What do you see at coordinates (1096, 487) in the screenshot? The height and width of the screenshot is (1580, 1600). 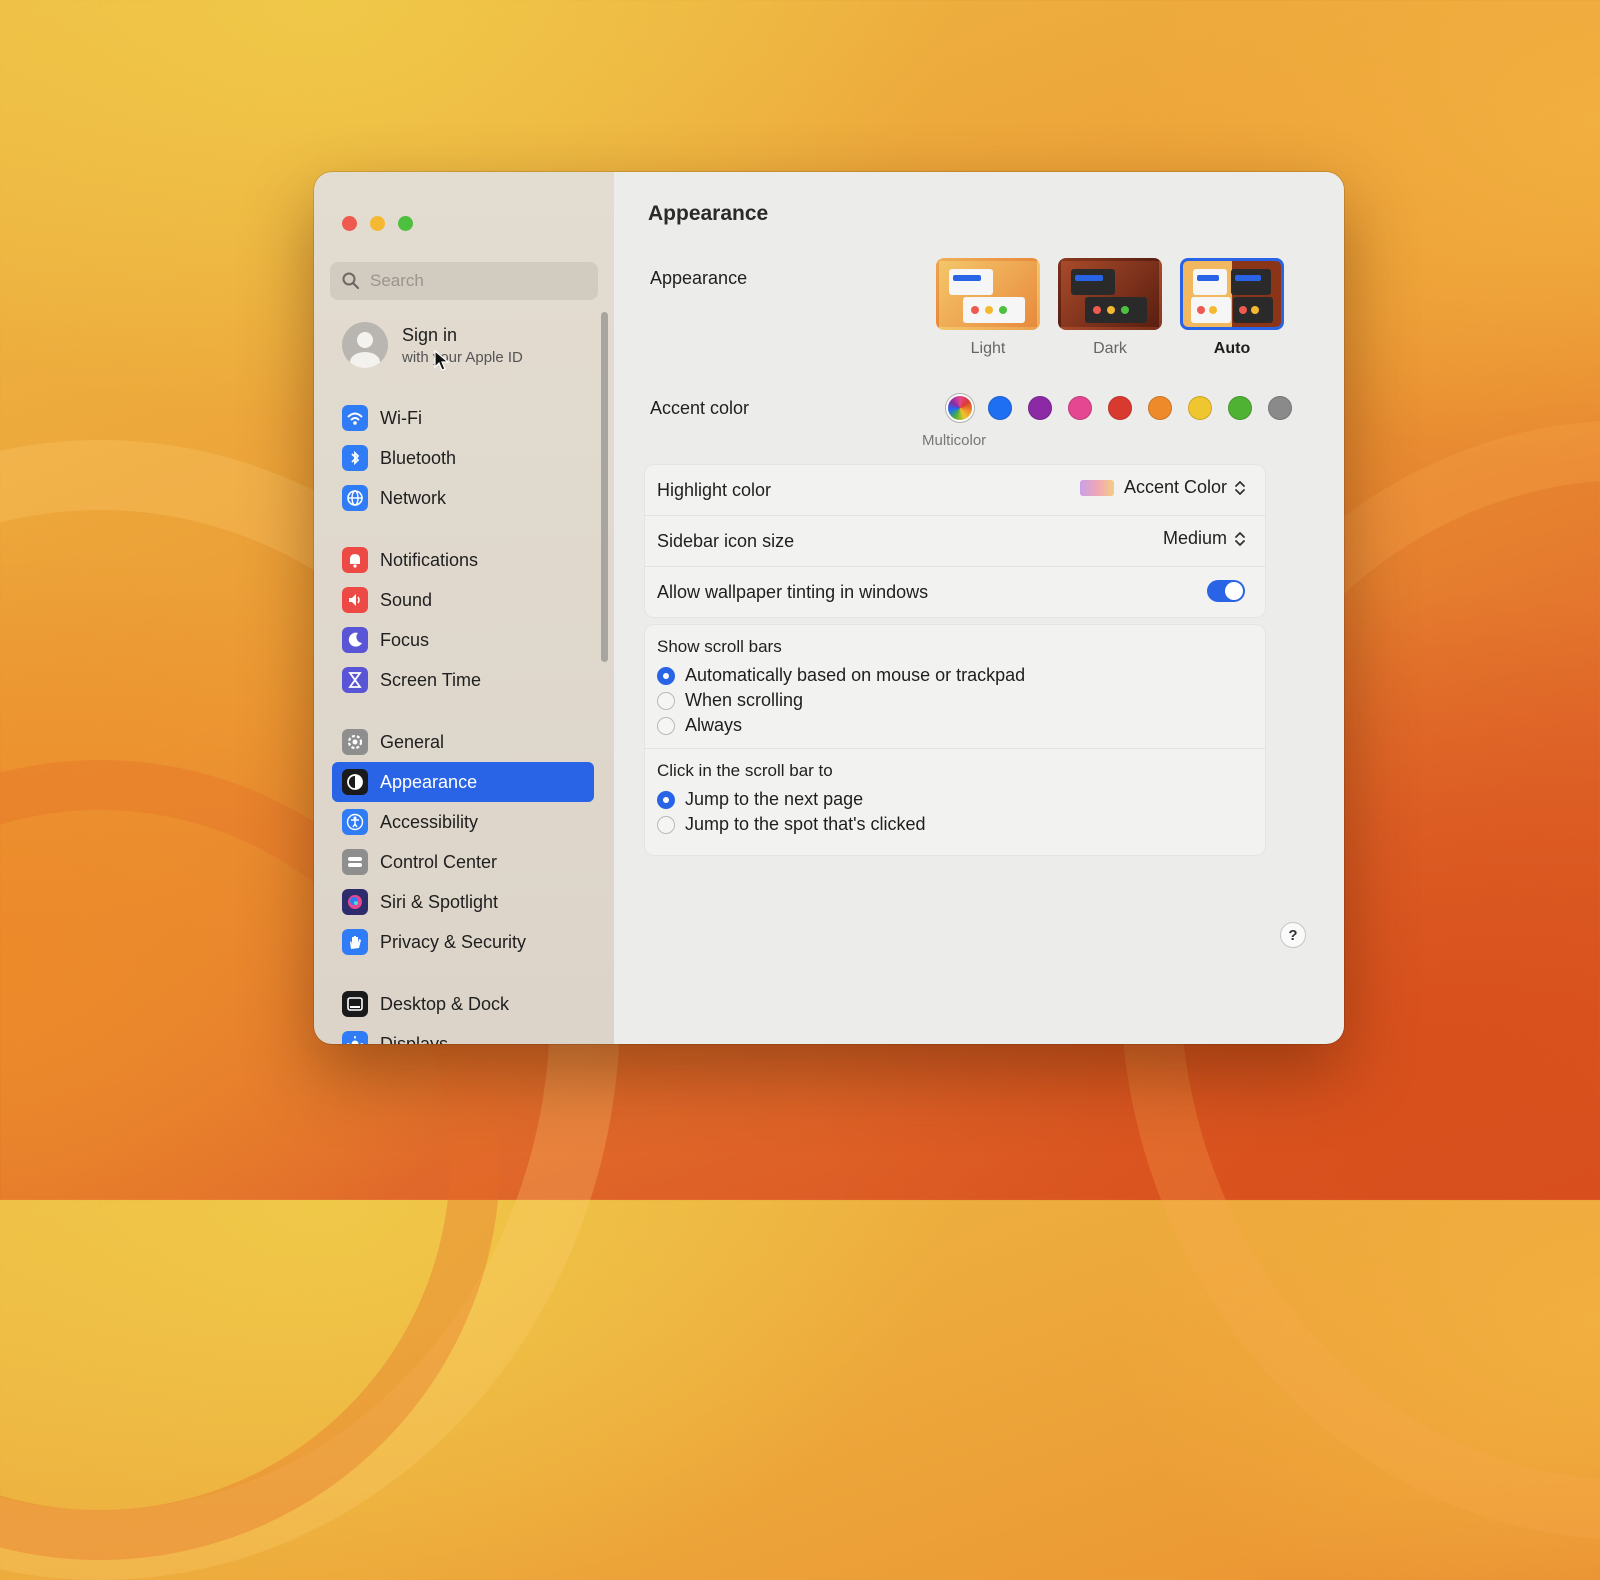 I see `highlight-color-swatch` at bounding box center [1096, 487].